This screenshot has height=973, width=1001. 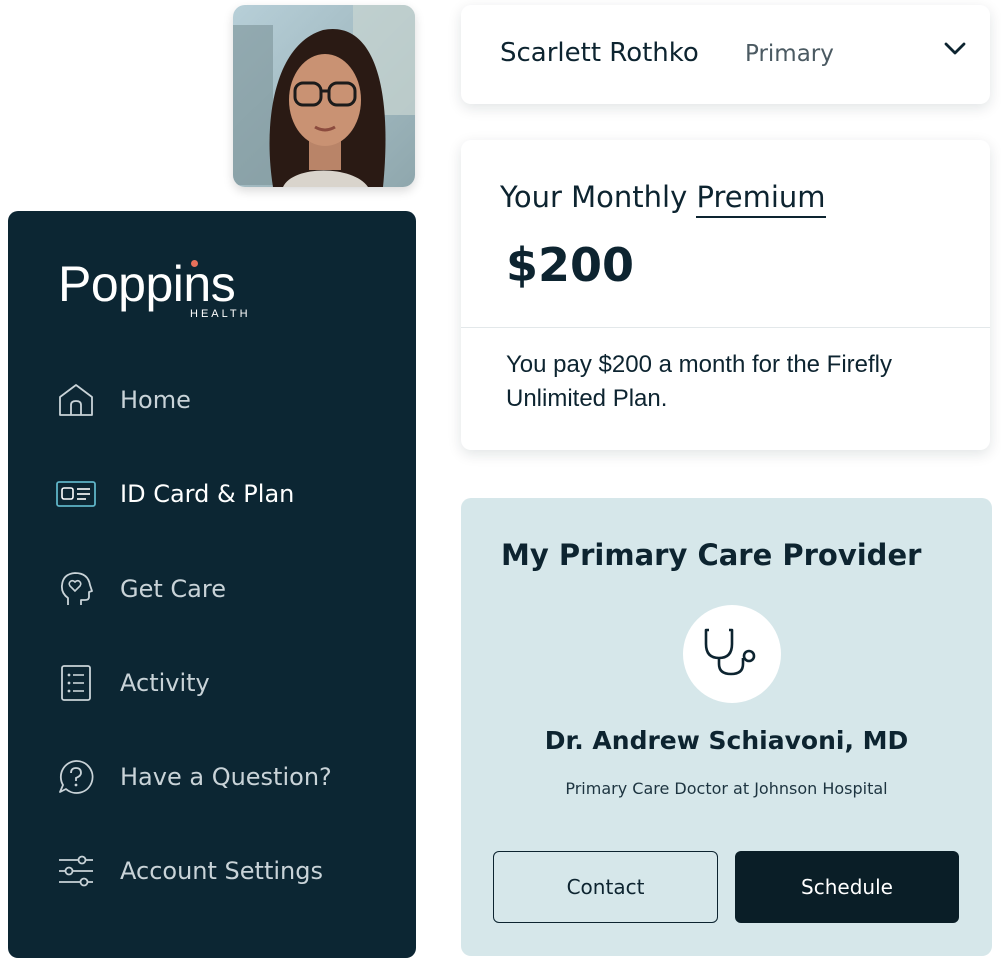 What do you see at coordinates (598, 197) in the screenshot?
I see `premium-title-prefix: Your Monthly` at bounding box center [598, 197].